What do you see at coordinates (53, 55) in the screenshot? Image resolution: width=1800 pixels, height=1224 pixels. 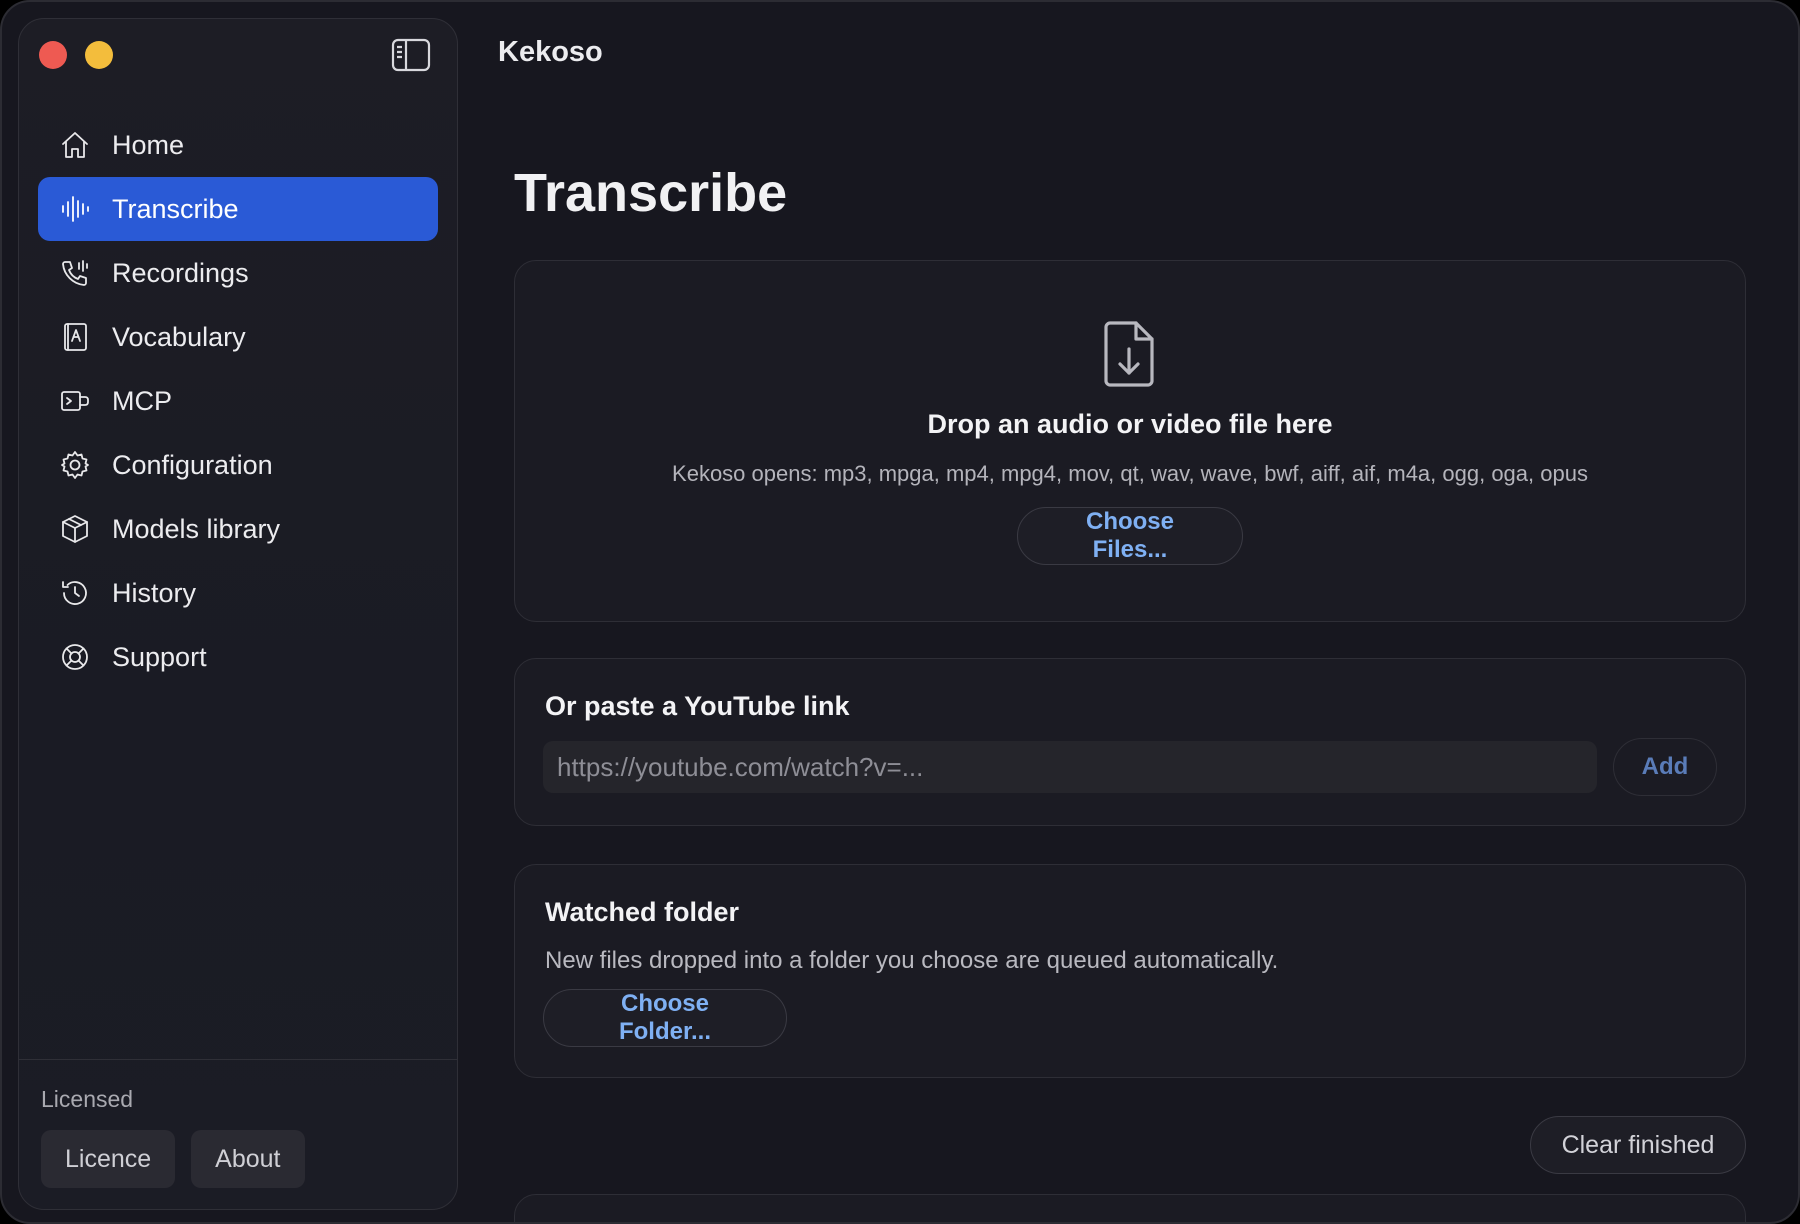 I see `close-window-button` at bounding box center [53, 55].